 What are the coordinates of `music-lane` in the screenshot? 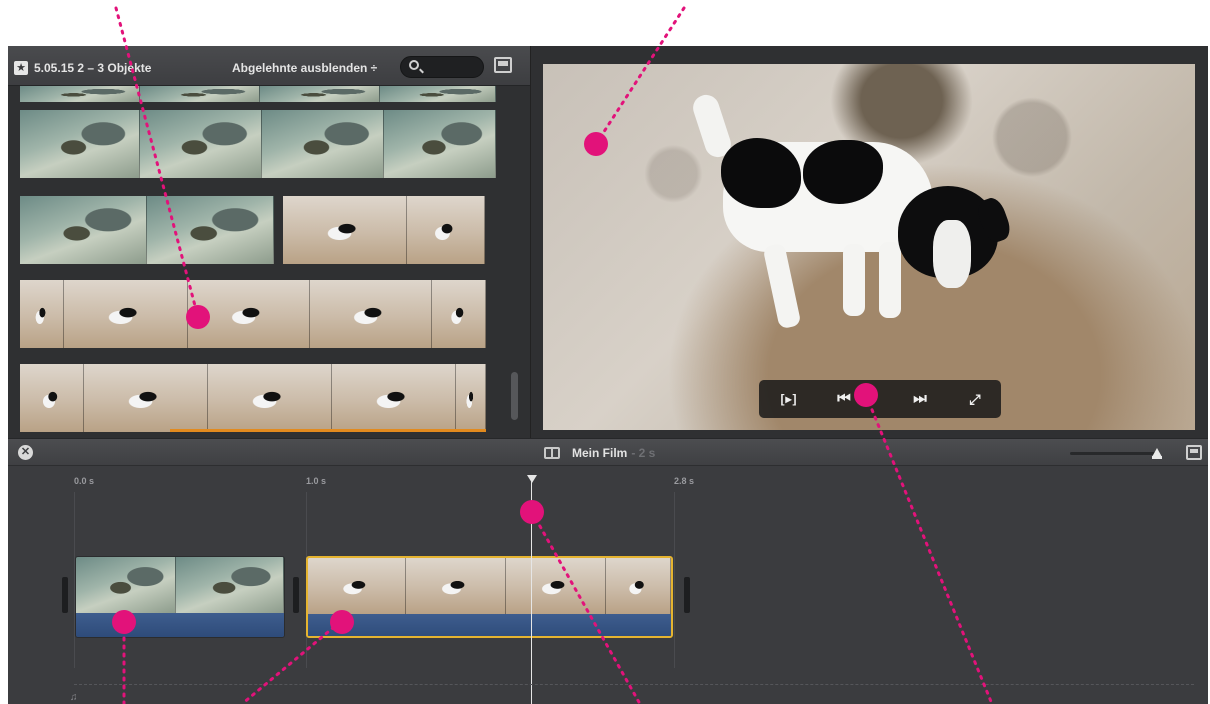 It's located at (634, 684).